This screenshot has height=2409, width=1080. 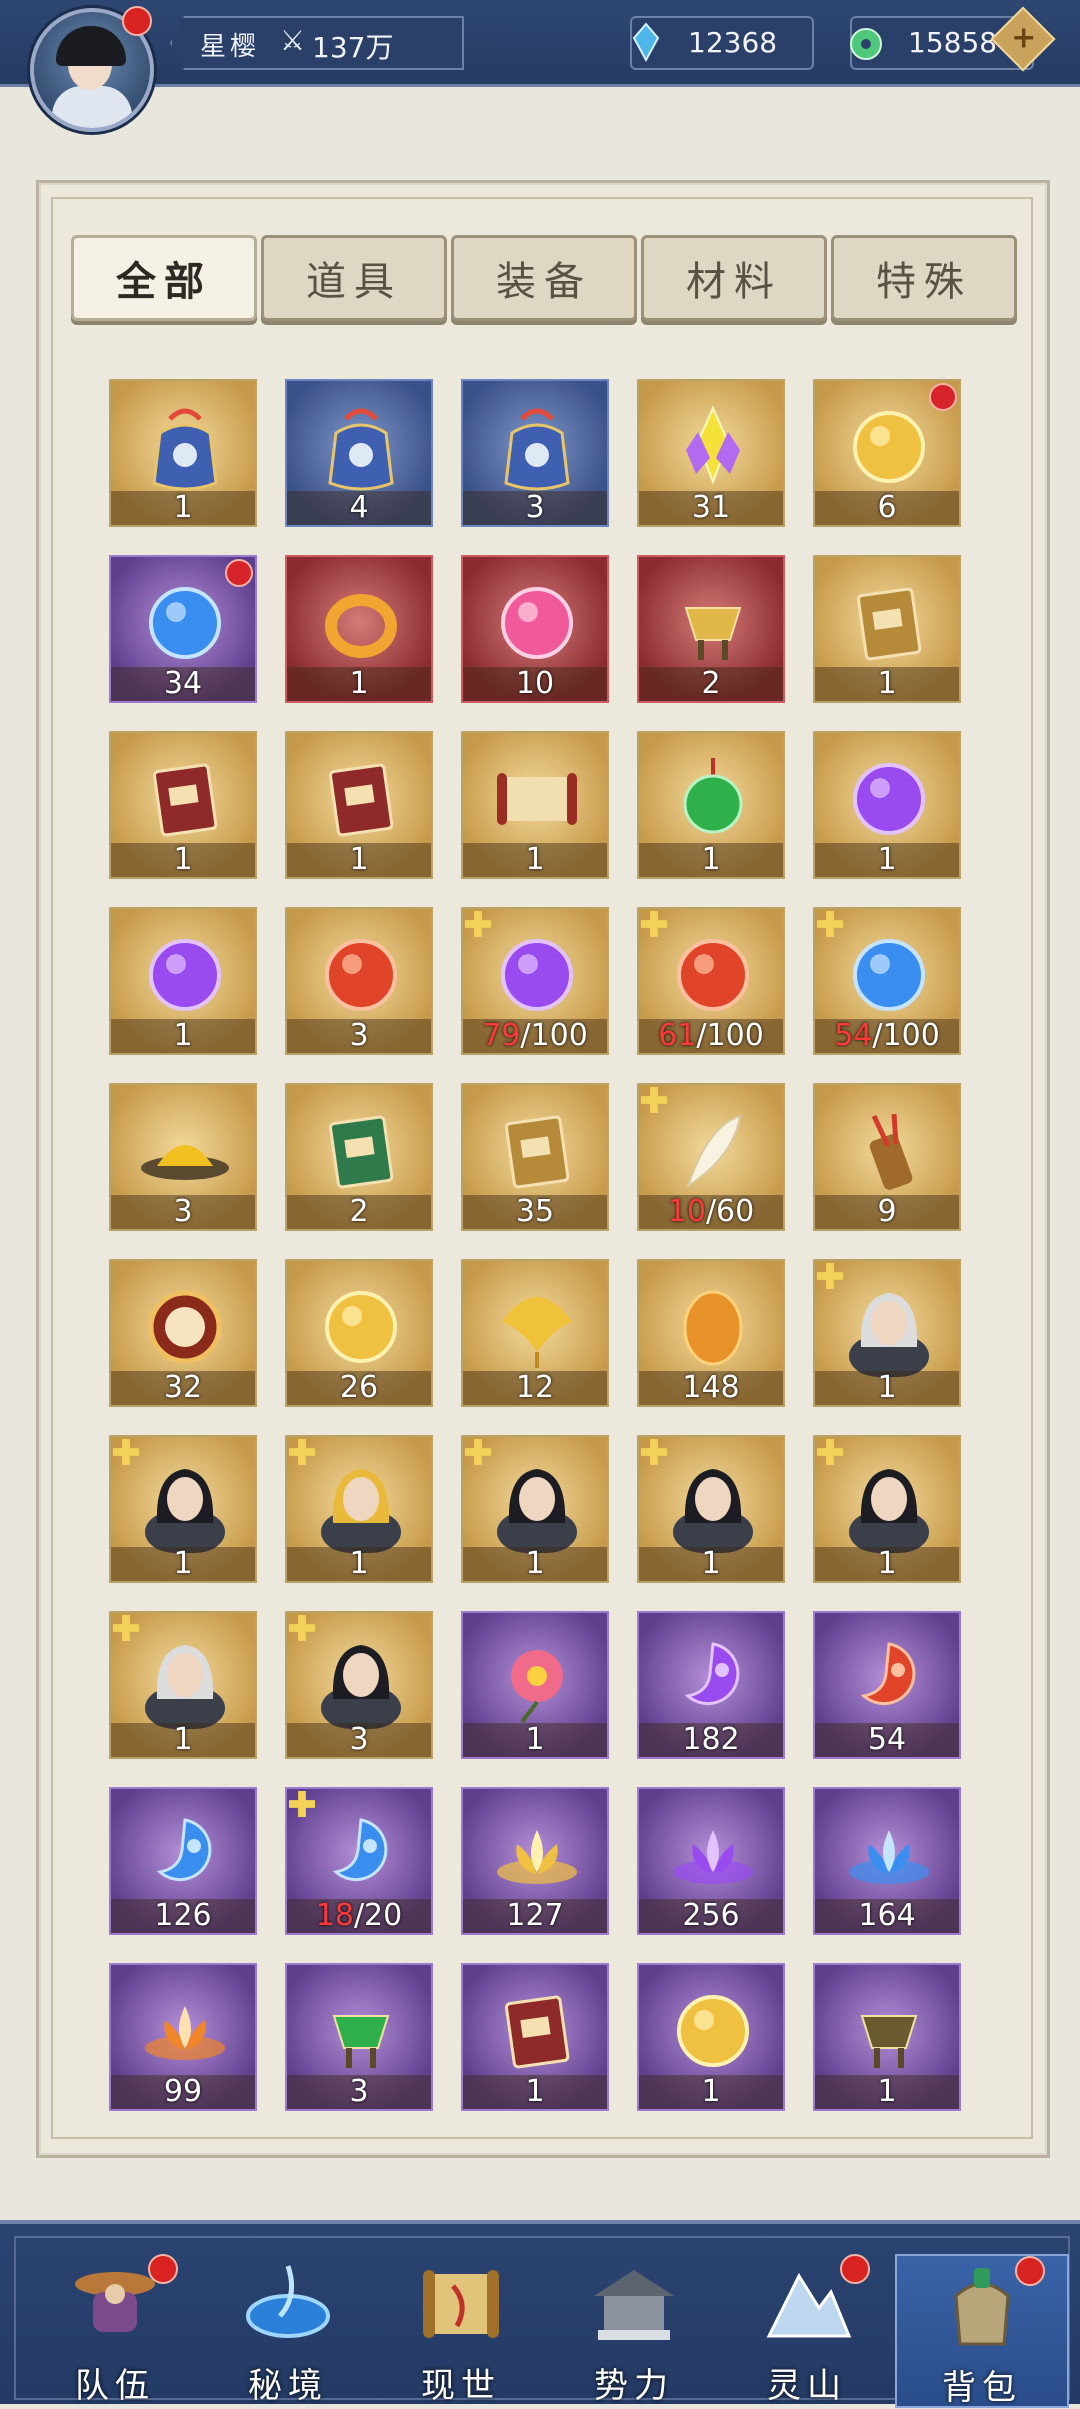 What do you see at coordinates (711, 507) in the screenshot?
I see `item-count: 31` at bounding box center [711, 507].